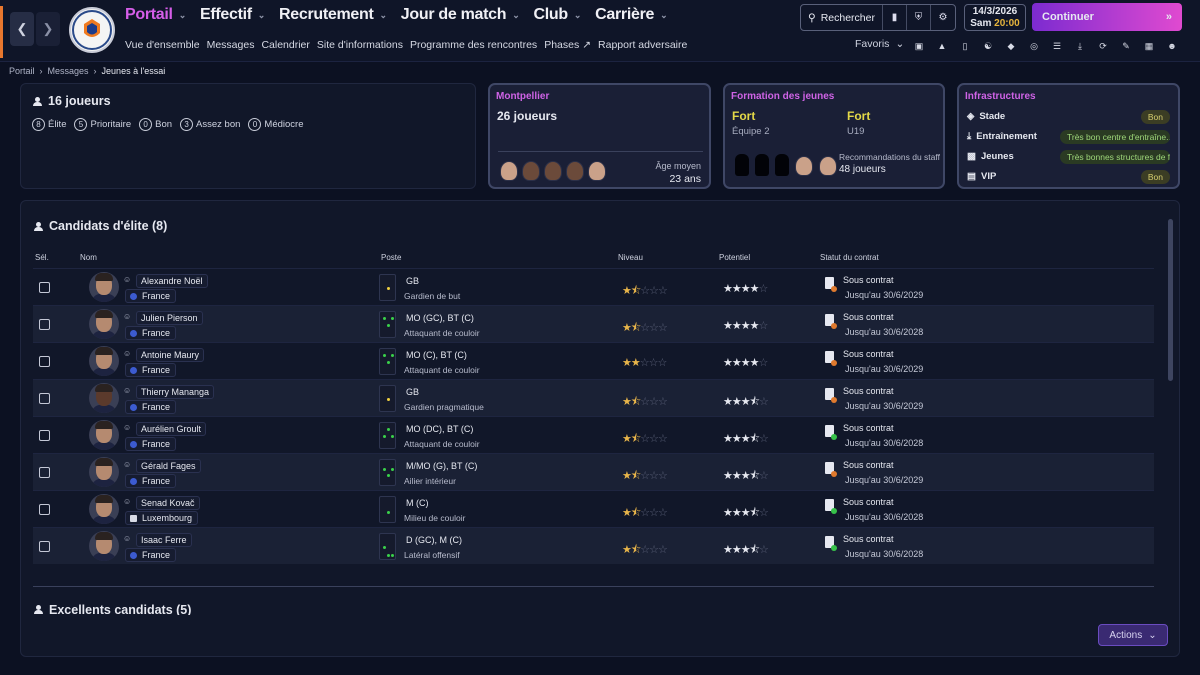  I want to click on training-icon: ✎, so click(1126, 46).